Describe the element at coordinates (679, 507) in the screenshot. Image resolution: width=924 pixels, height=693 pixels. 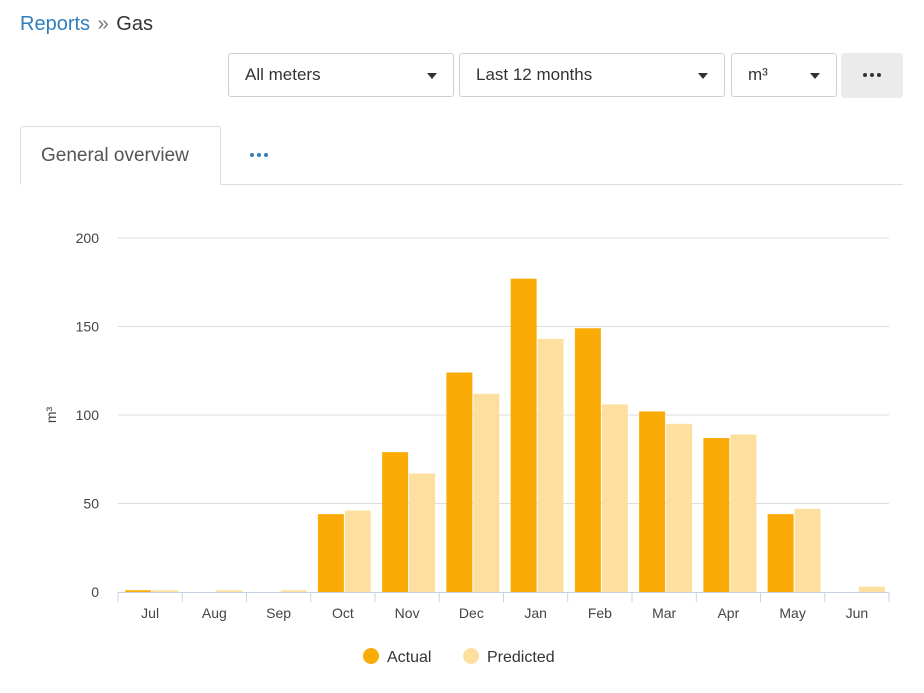
I see `bar-predicted-mar` at that location.